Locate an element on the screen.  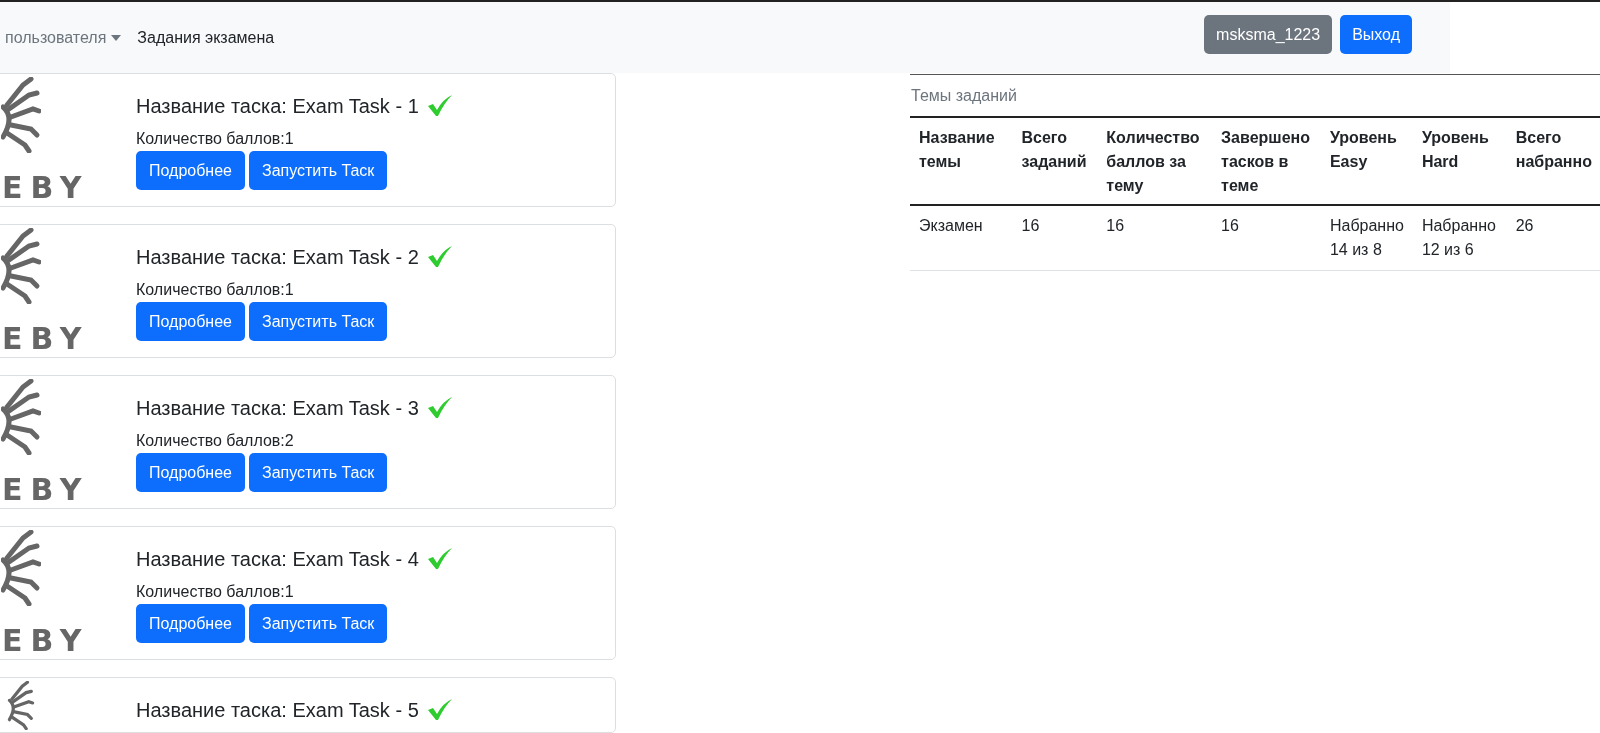
column-header: Название темы is located at coordinates (961, 161).